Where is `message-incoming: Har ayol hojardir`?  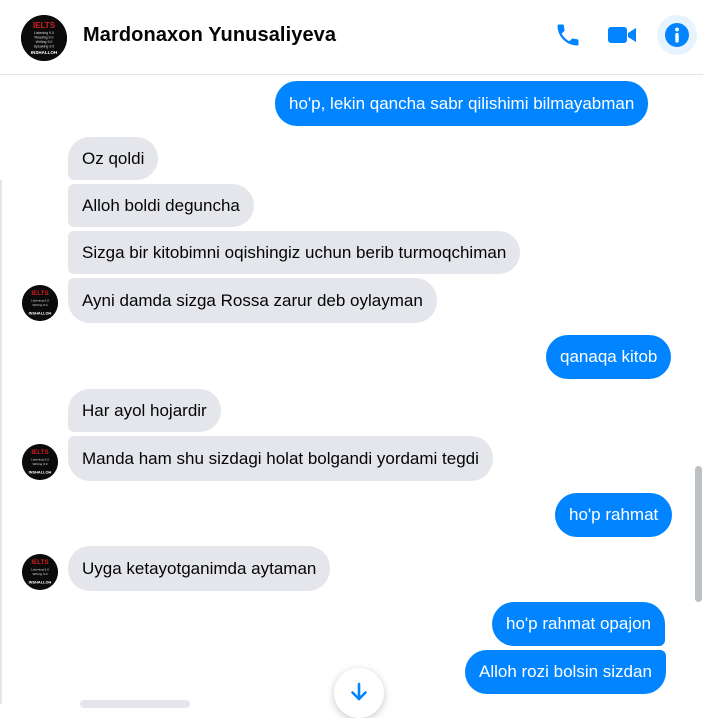 message-incoming: Har ayol hojardir is located at coordinates (144, 410).